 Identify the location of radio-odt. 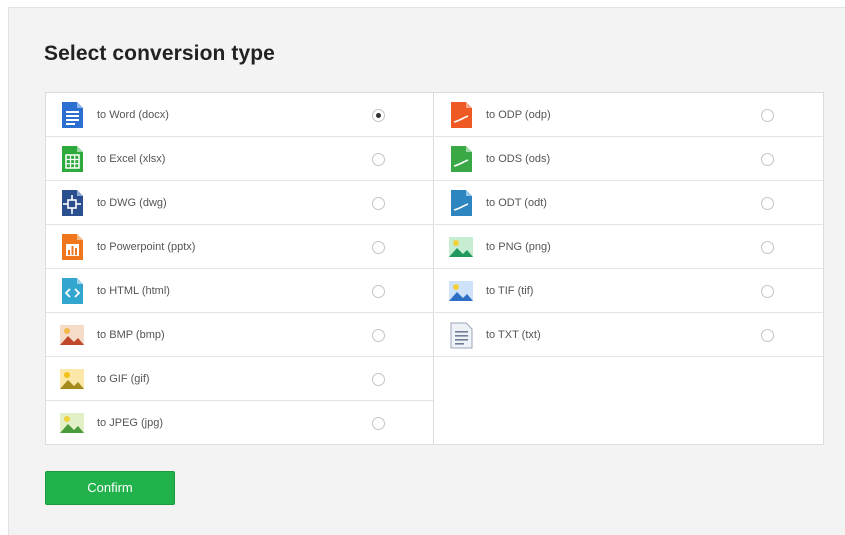
(767, 203).